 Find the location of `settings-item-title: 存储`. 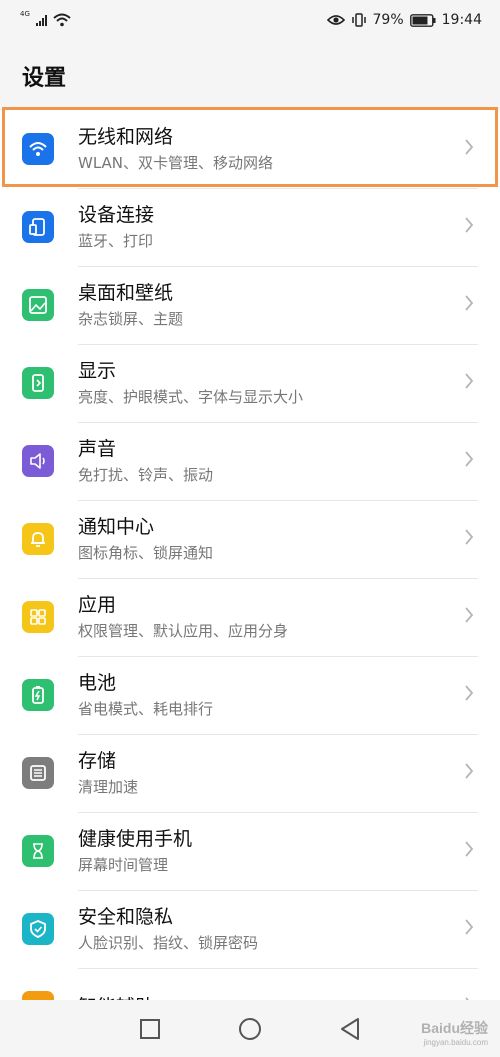

settings-item-title: 存储 is located at coordinates (97, 760).